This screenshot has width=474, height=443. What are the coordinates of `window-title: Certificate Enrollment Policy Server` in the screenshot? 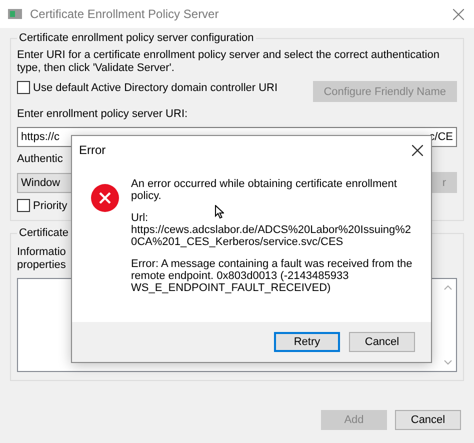 It's located at (125, 14).